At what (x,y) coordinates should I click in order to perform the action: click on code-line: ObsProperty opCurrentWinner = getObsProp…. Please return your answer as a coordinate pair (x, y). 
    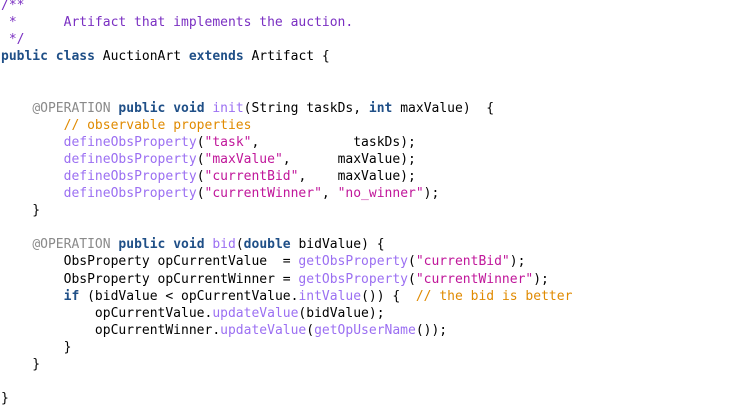
    Looking at the image, I should click on (286, 279).